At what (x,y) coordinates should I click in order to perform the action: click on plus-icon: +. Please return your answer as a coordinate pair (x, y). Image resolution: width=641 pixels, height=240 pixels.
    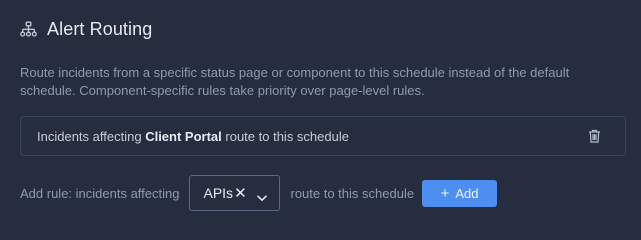
    Looking at the image, I should click on (445, 193).